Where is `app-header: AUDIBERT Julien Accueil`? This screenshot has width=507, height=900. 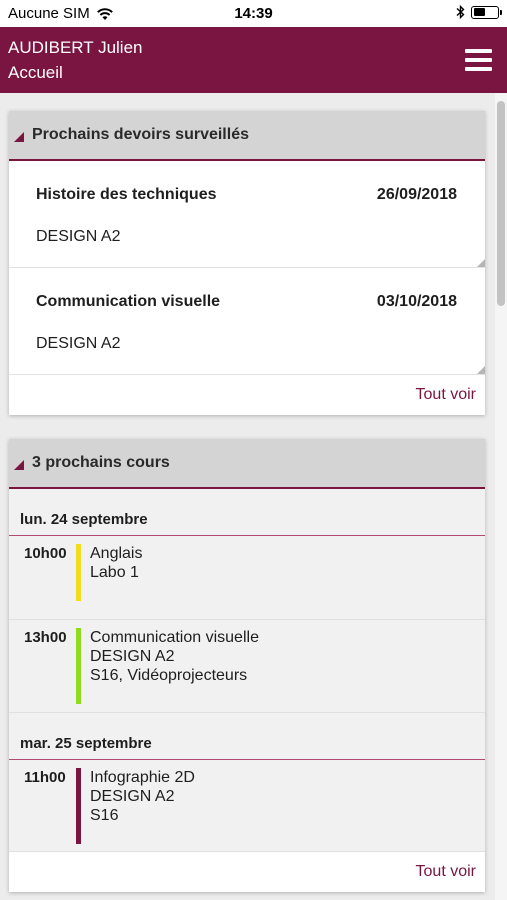
app-header: AUDIBERT Julien Accueil is located at coordinates (253, 60).